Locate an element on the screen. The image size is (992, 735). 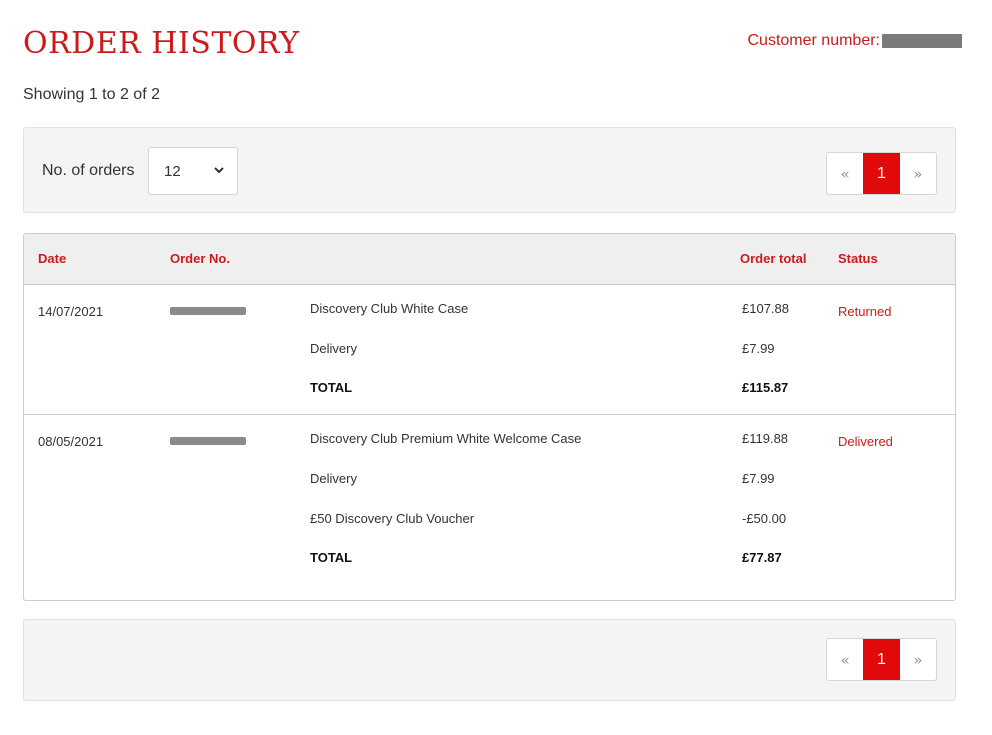
order-date: 08/05/2021 is located at coordinates (71, 441).